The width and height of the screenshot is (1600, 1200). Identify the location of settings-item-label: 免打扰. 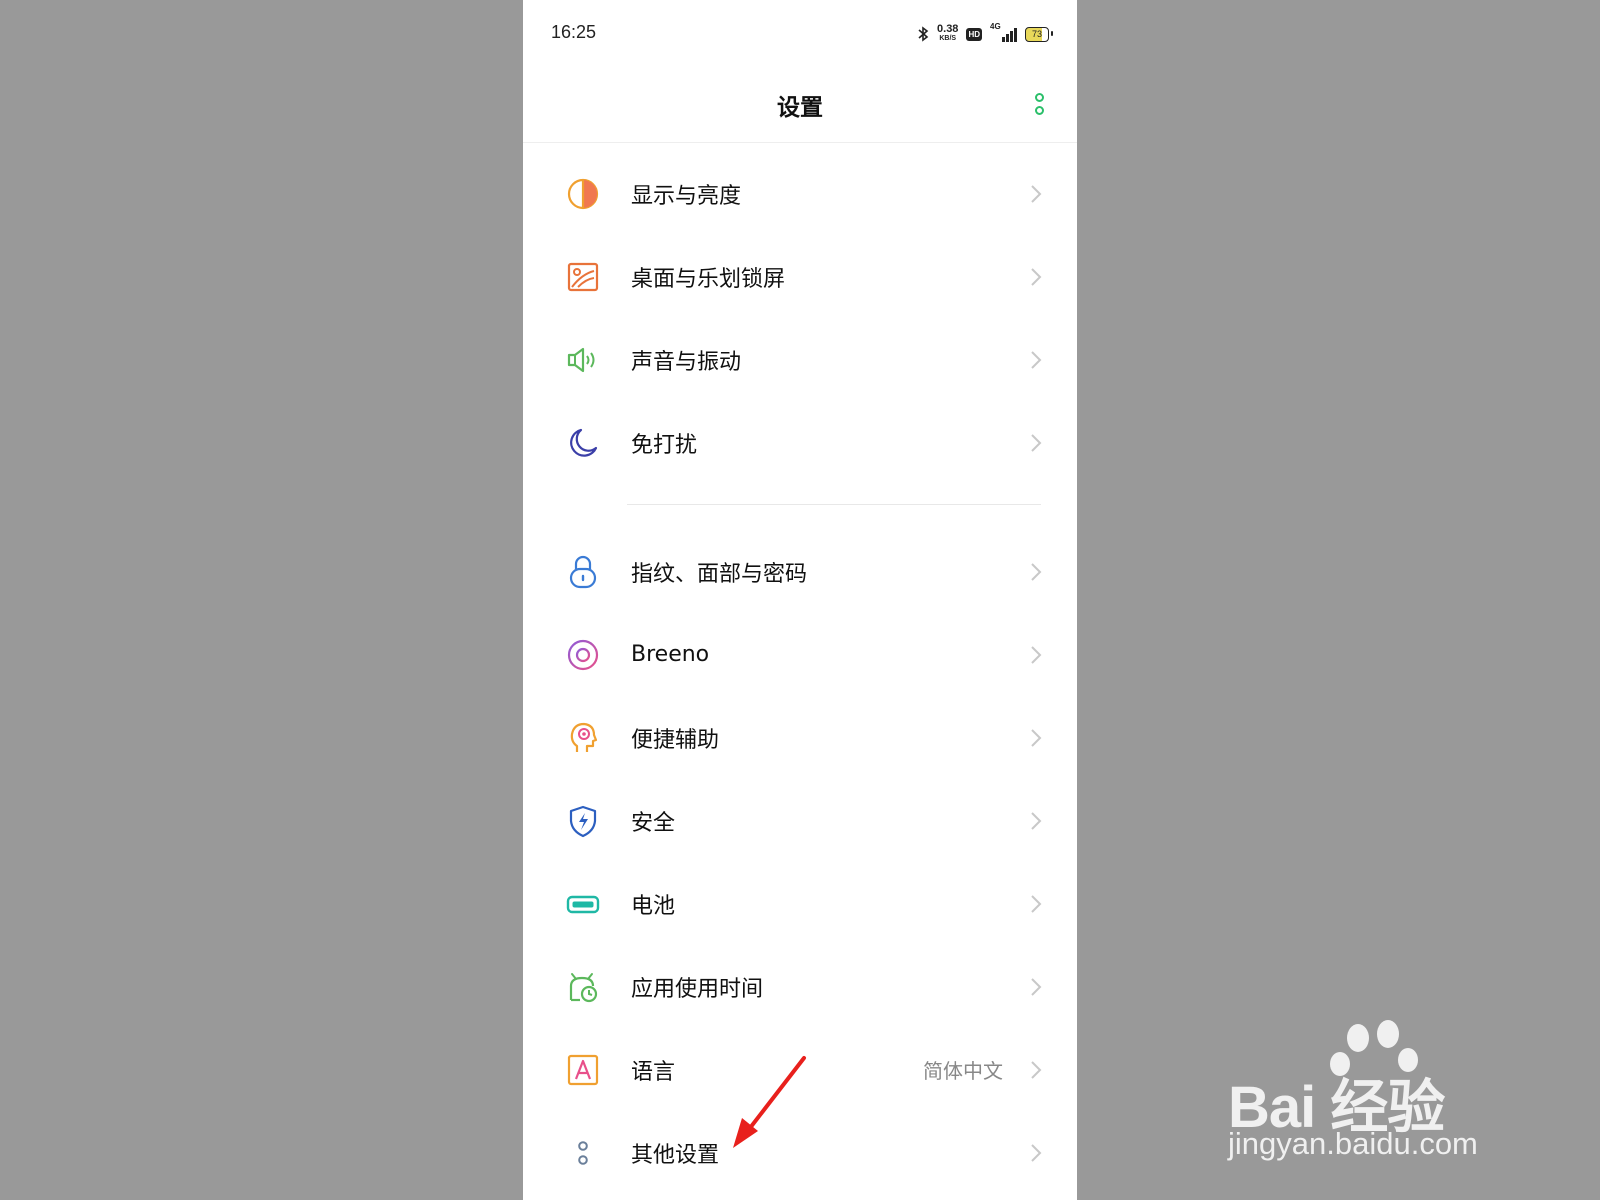
(664, 445).